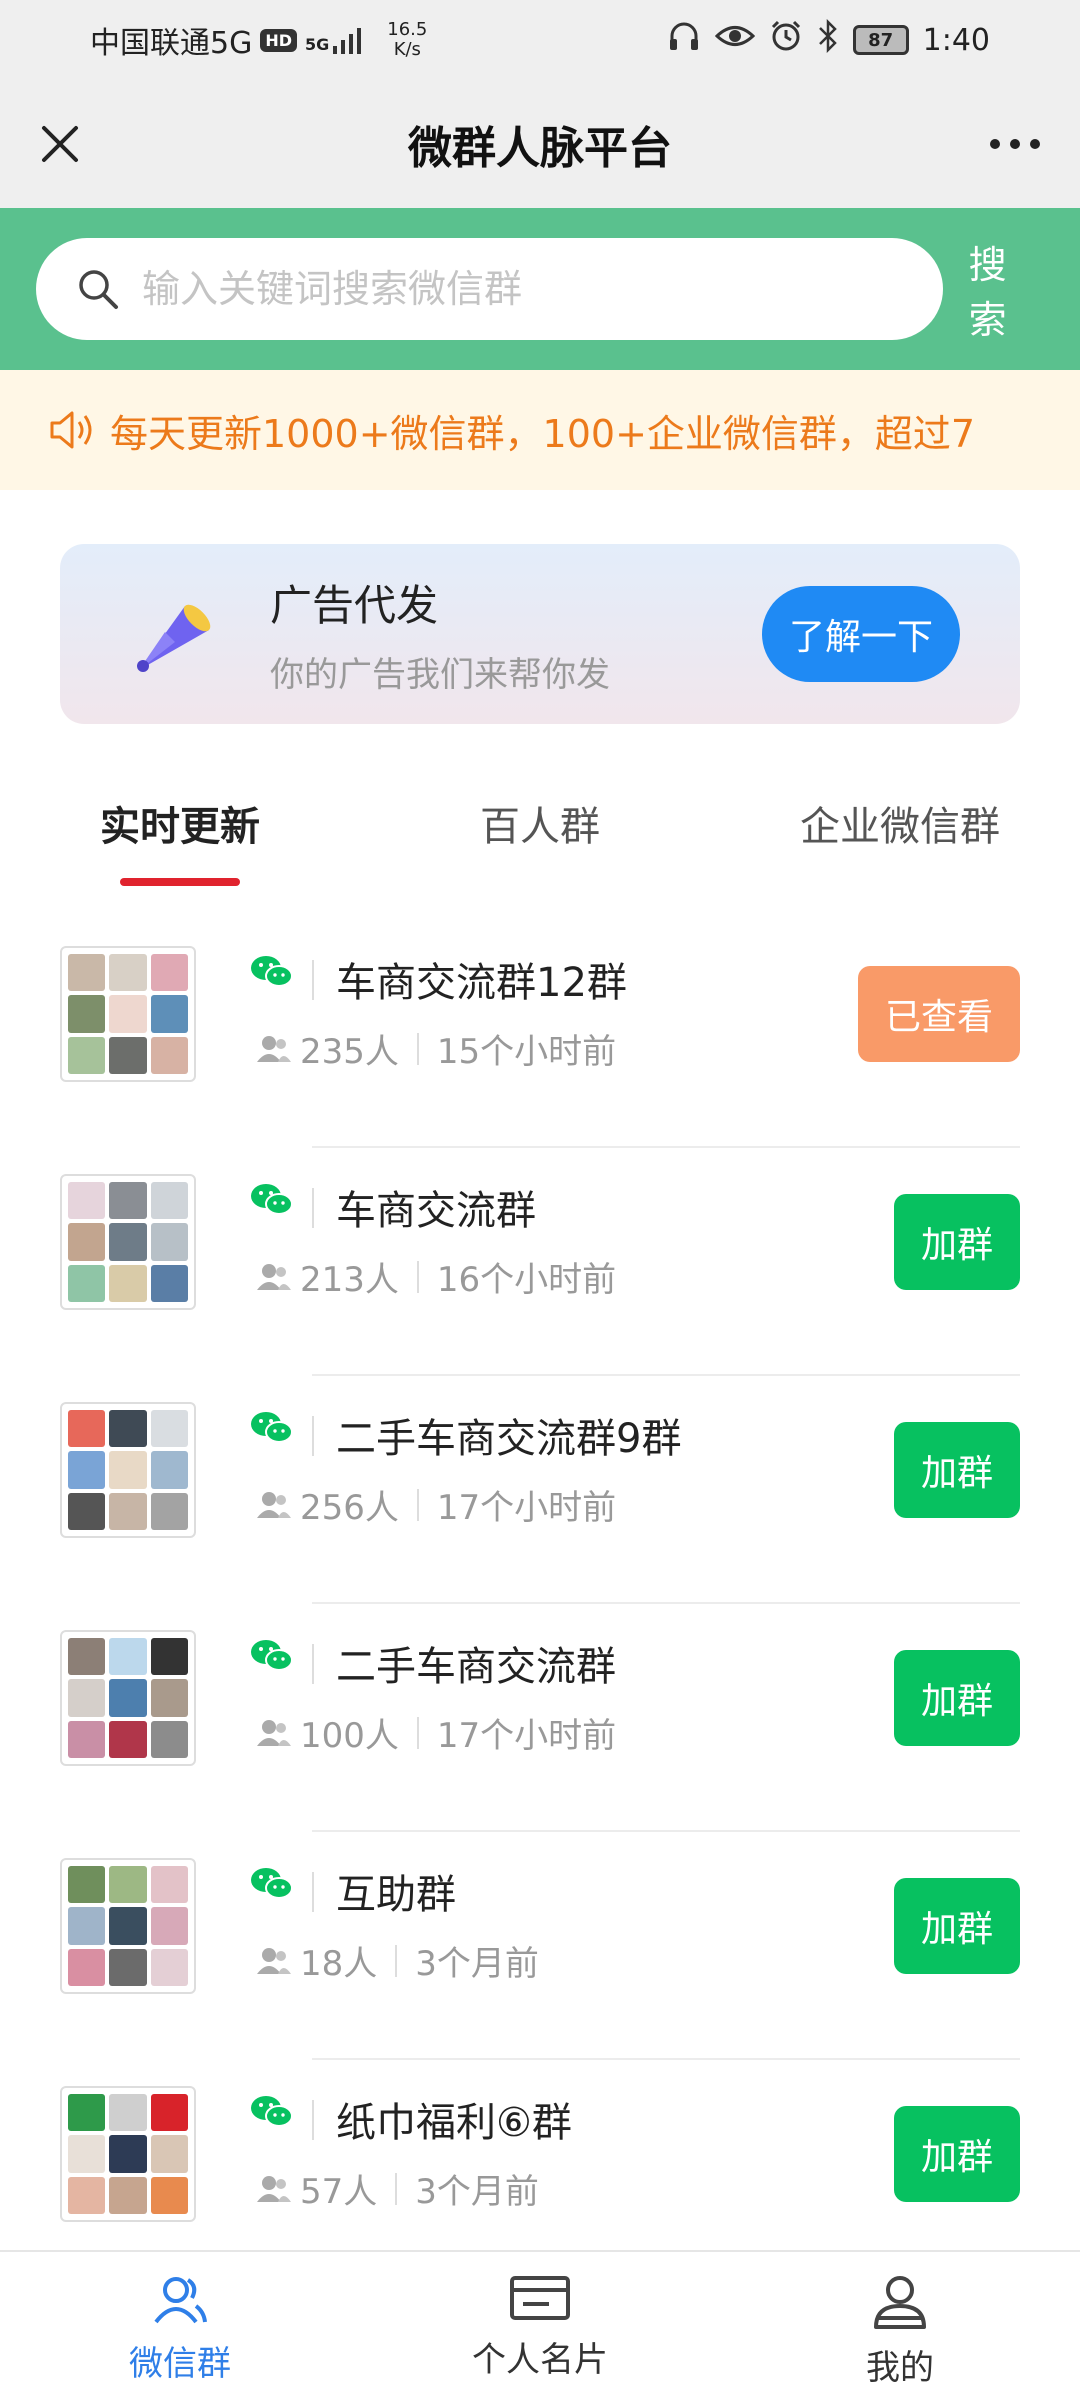 The height and width of the screenshot is (2400, 1080). Describe the element at coordinates (407, 29) in the screenshot. I see `net-speed-value: 16.5` at that location.